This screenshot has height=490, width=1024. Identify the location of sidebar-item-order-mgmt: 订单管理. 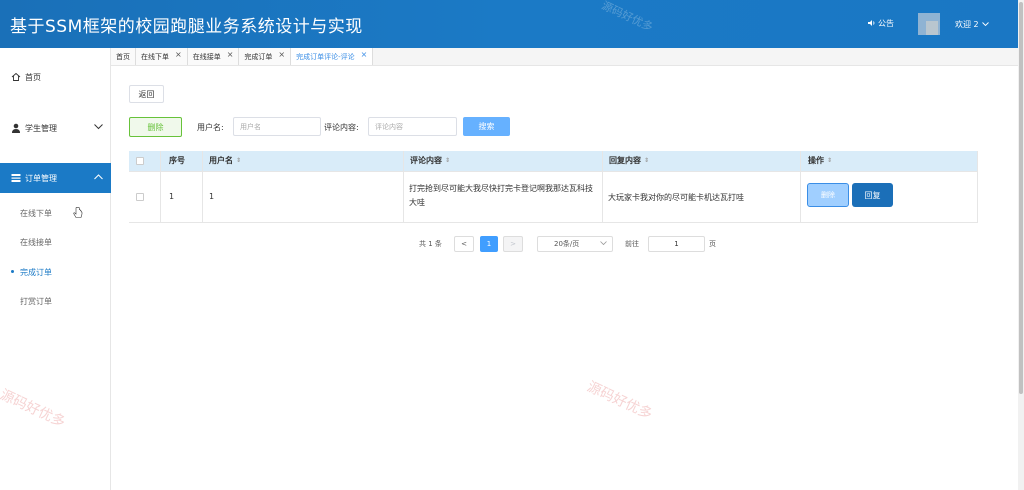
(55, 178).